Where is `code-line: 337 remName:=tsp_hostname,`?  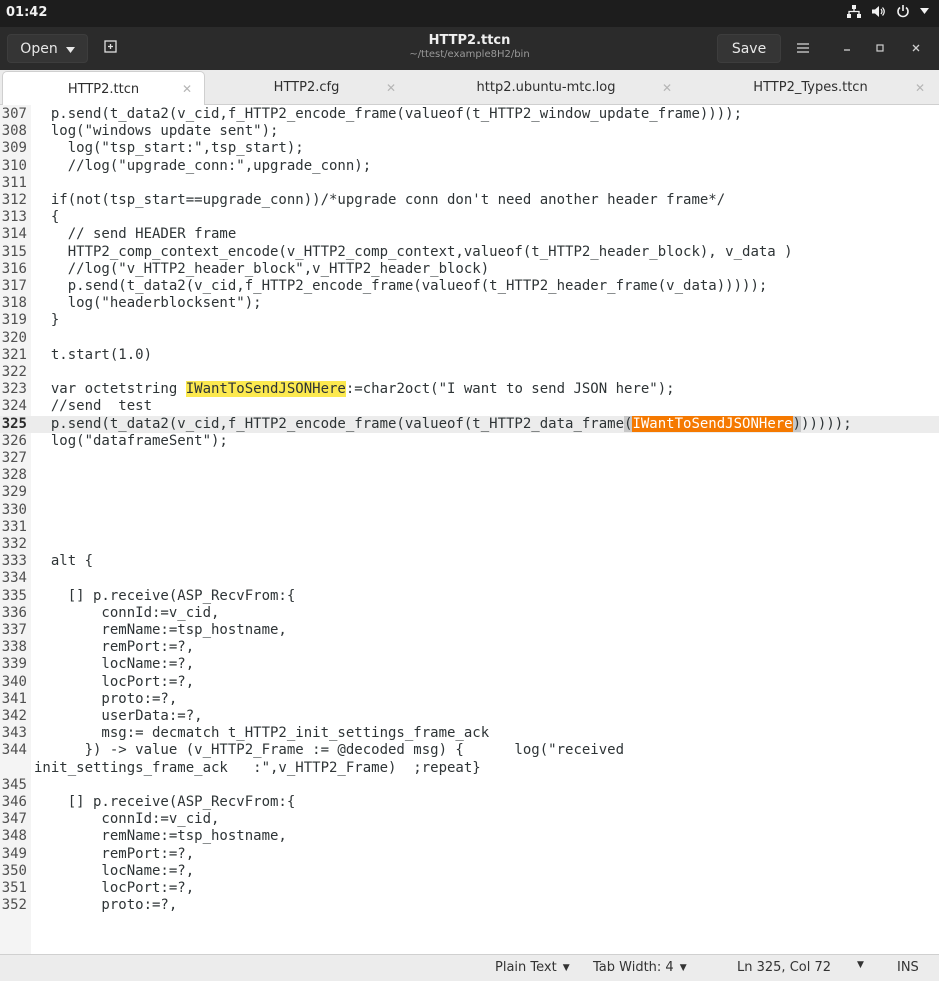
code-line: 337 remName:=tsp_hostname, is located at coordinates (469, 630).